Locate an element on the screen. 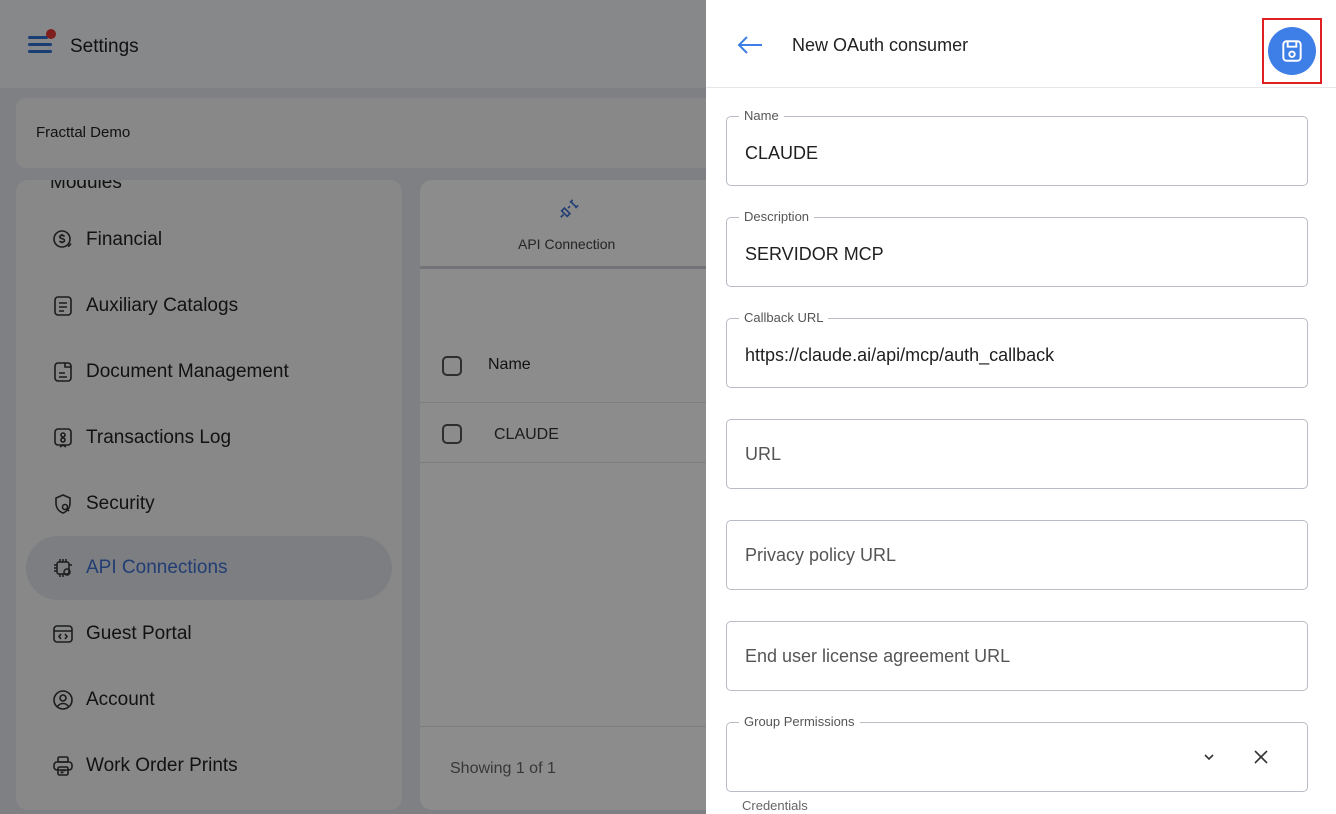  close-icon is located at coordinates (1261, 757).